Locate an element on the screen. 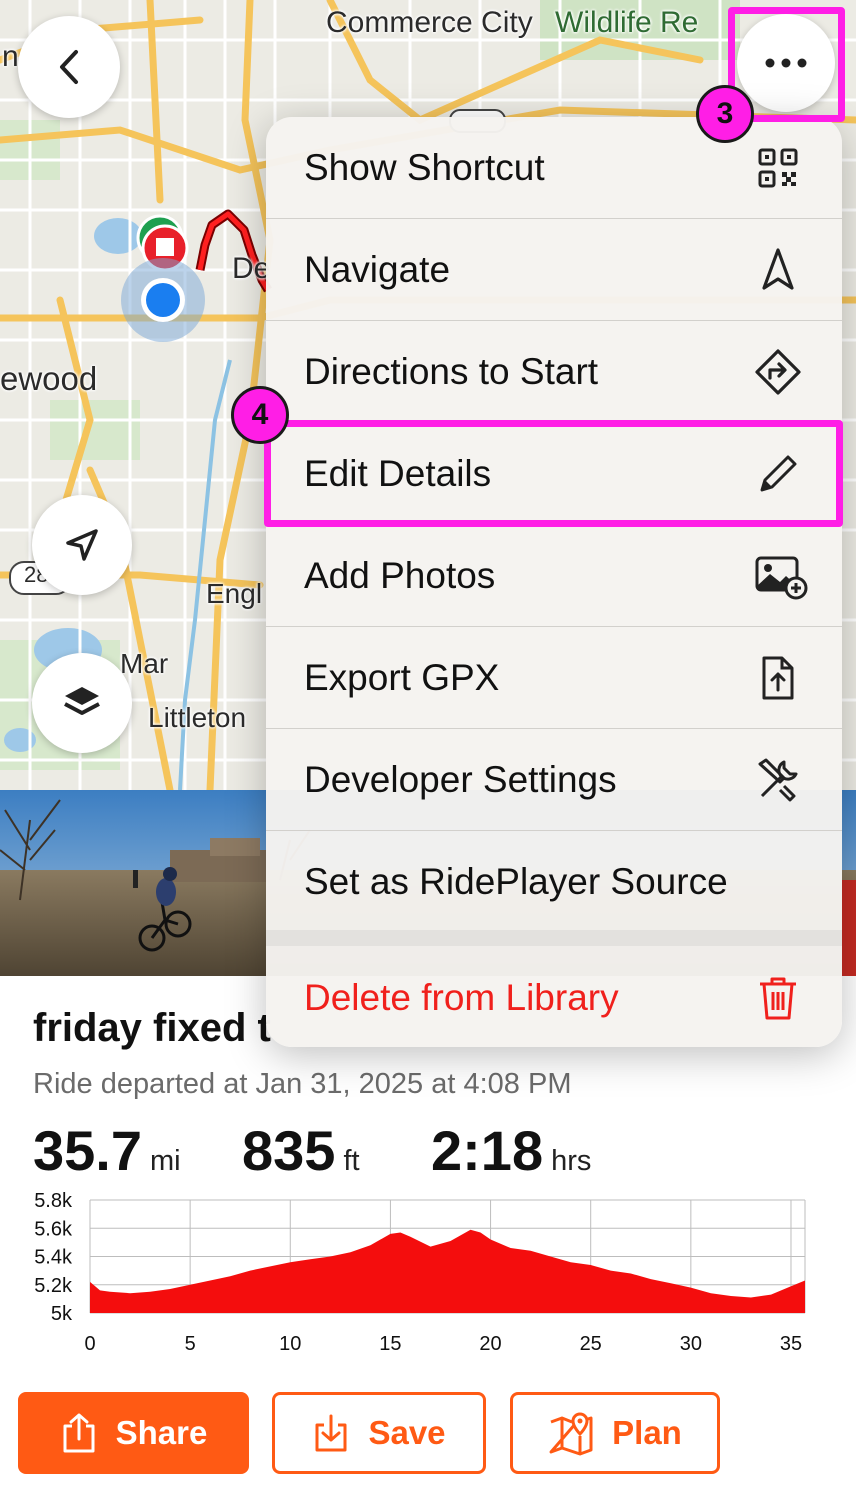 The width and height of the screenshot is (856, 1494). trash-icon is located at coordinates (778, 998).